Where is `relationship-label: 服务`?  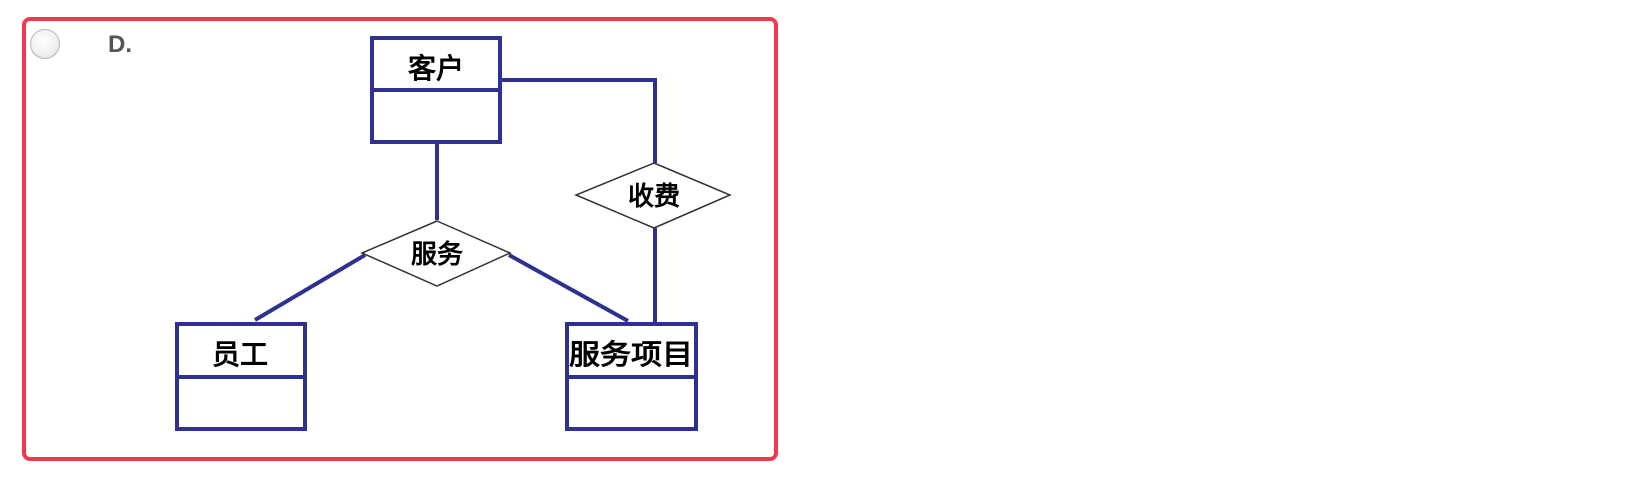 relationship-label: 服务 is located at coordinates (437, 255).